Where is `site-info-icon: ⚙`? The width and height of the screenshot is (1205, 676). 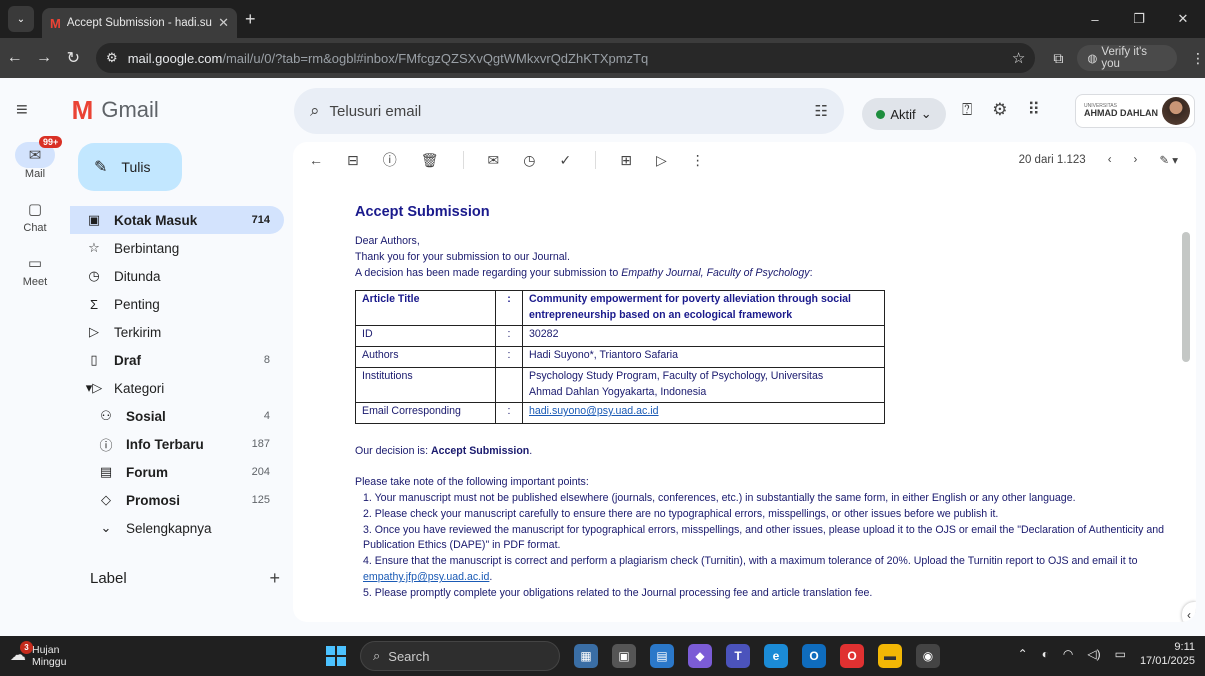 site-info-icon: ⚙ is located at coordinates (112, 58).